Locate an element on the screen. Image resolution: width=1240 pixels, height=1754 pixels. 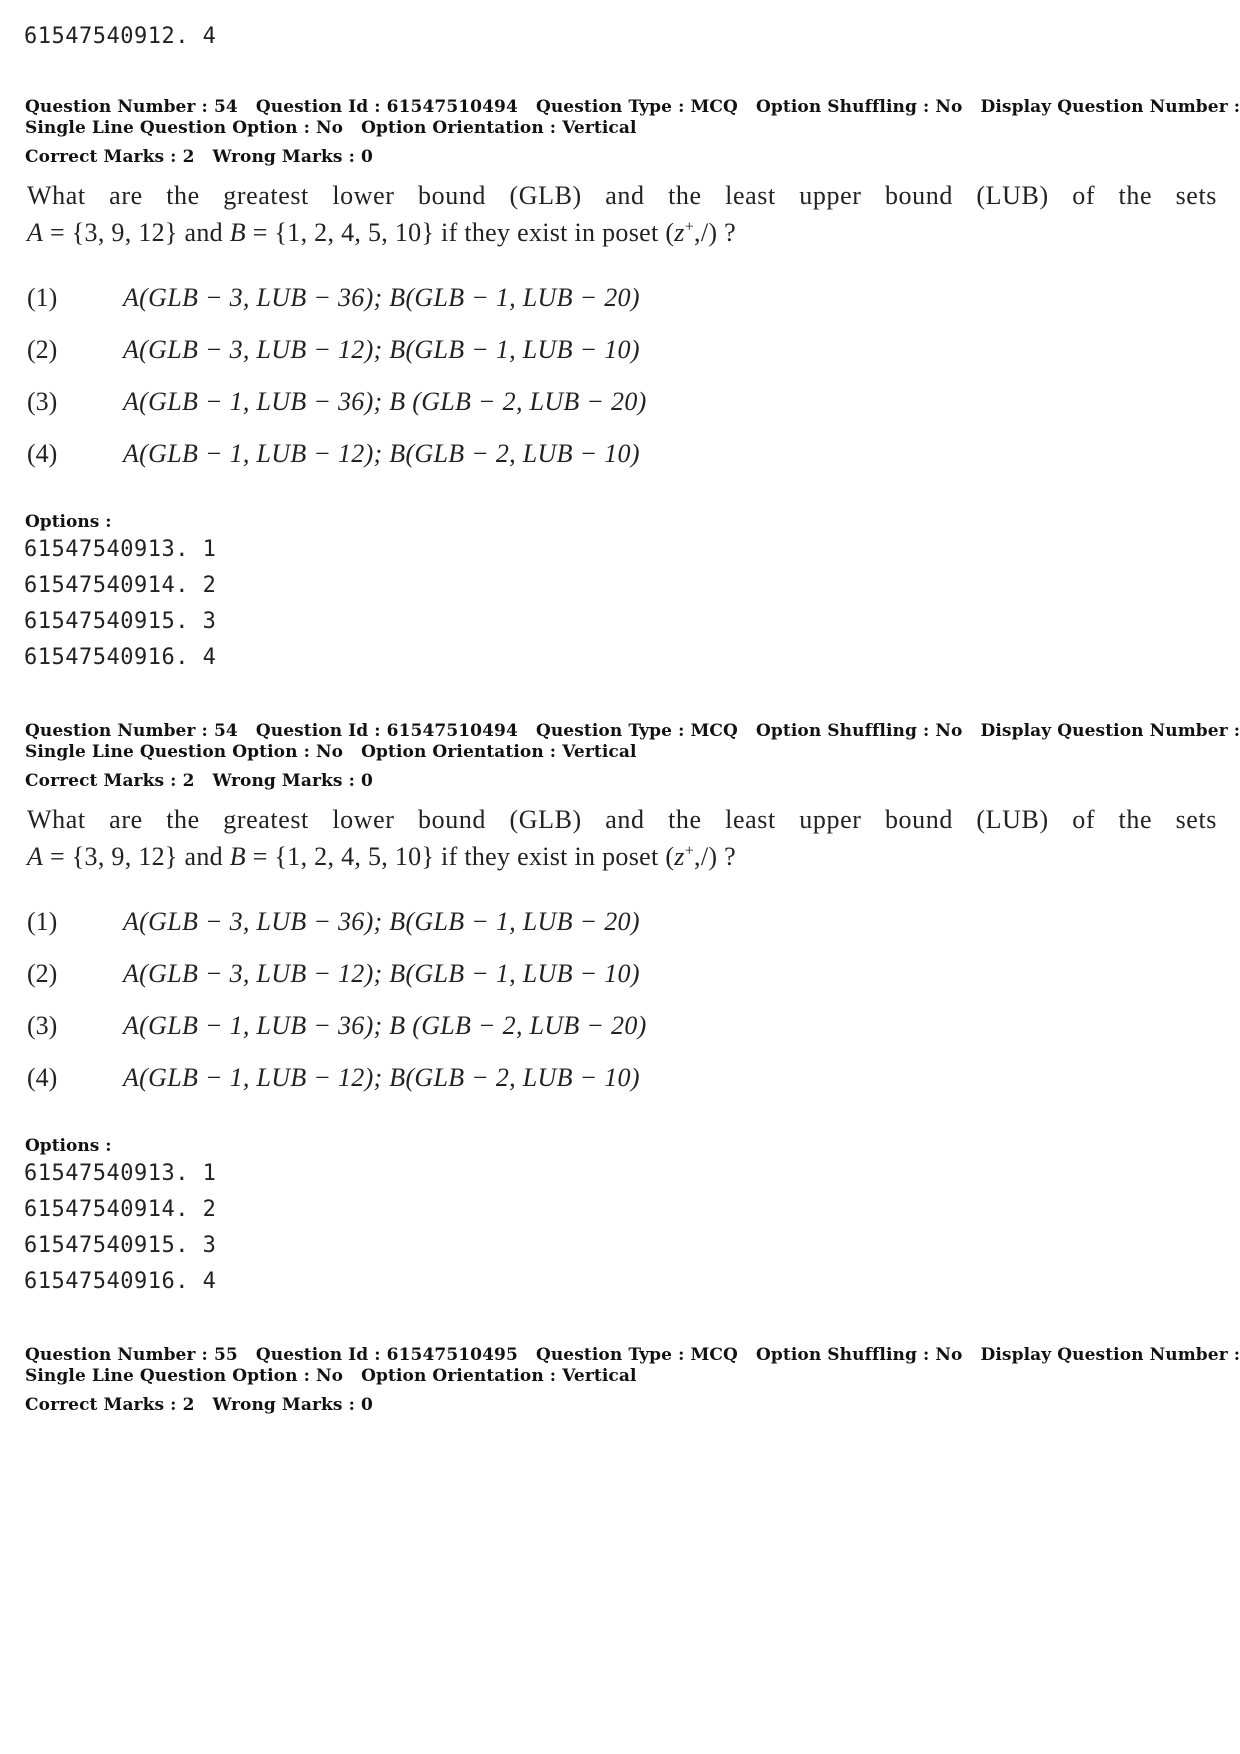
question-id: Question Id : 61547510495 is located at coordinates (386, 1355).